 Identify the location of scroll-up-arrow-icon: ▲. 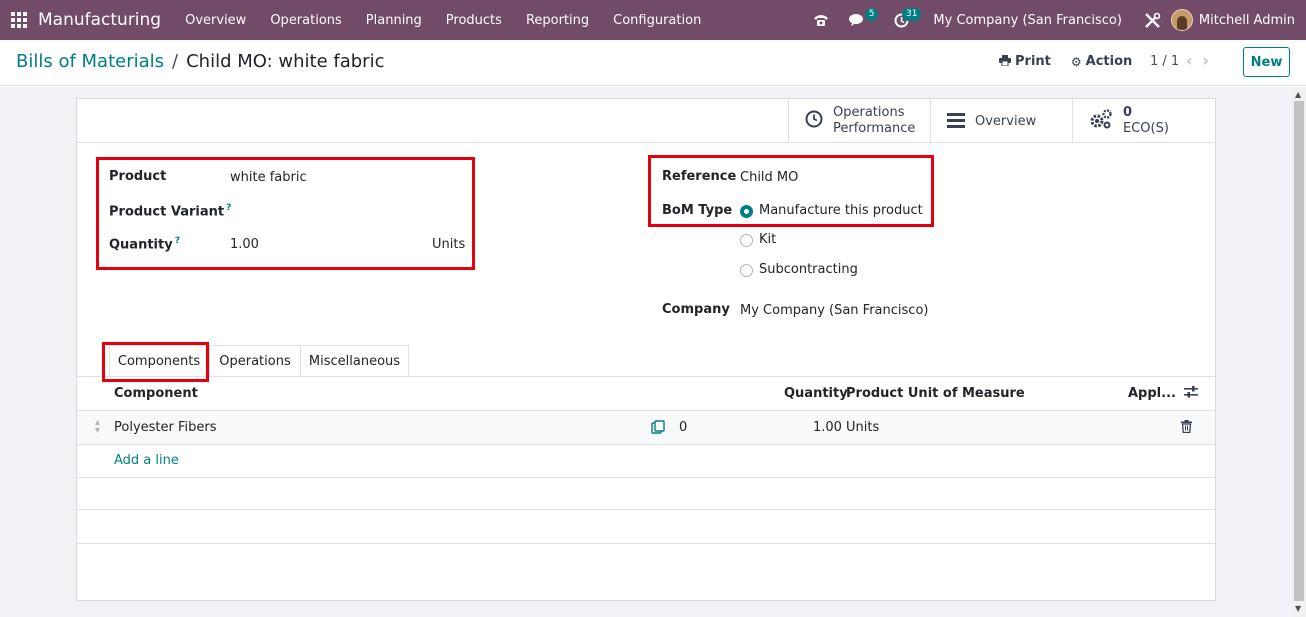
(1298, 94).